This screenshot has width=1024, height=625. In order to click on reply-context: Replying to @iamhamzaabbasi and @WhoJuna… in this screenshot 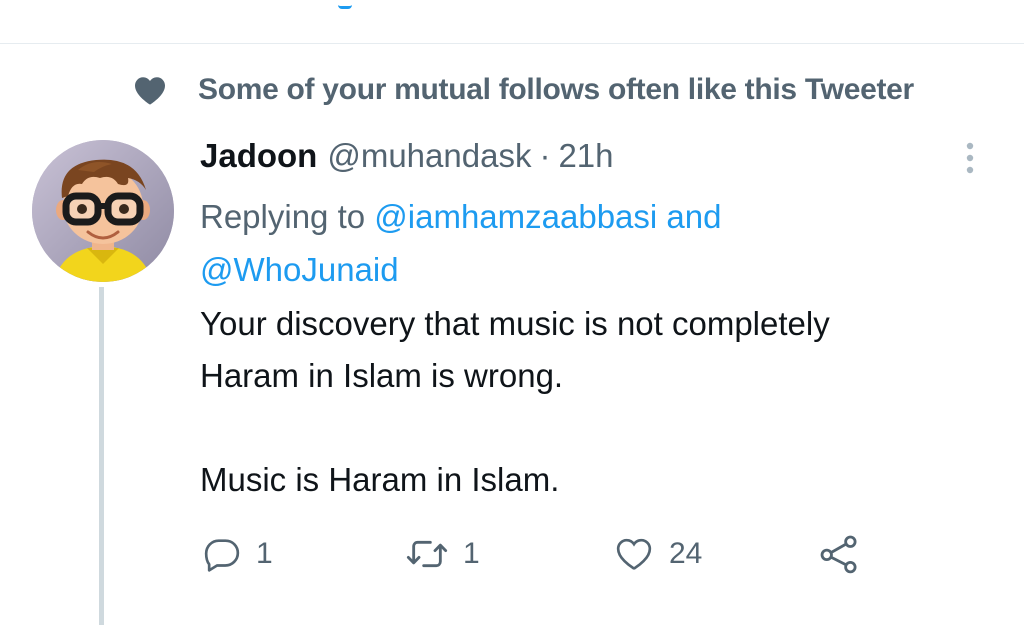, I will do `click(580, 243)`.